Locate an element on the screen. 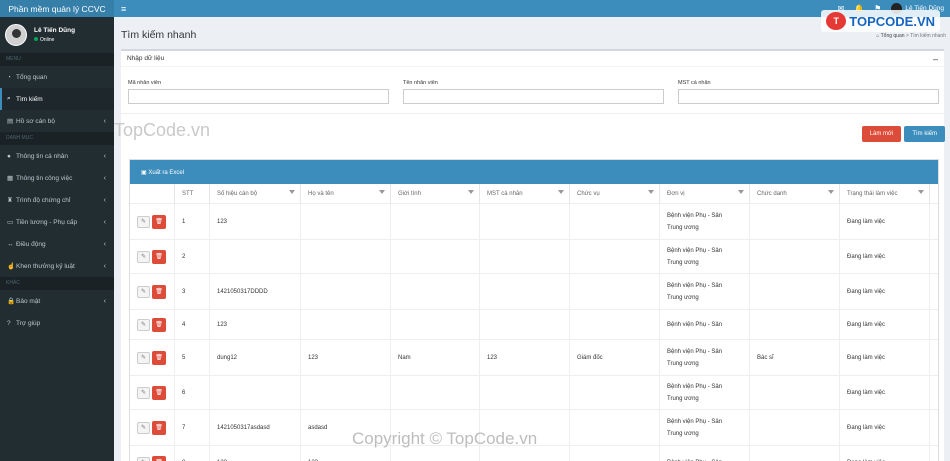 The width and height of the screenshot is (950, 461). sidebar-item-qualifications: ♜ Trình độ chứng chỉ ‹ is located at coordinates (57, 200).